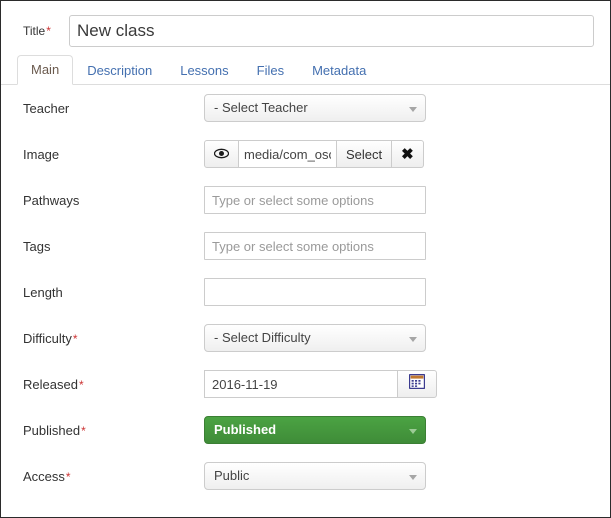 The width and height of the screenshot is (611, 518). I want to click on released-calendar-button, so click(417, 384).